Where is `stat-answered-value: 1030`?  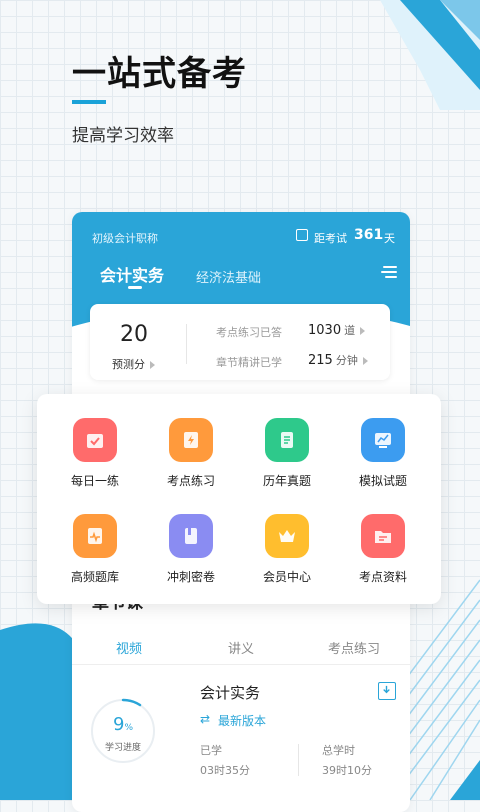 stat-answered-value: 1030 is located at coordinates (325, 330).